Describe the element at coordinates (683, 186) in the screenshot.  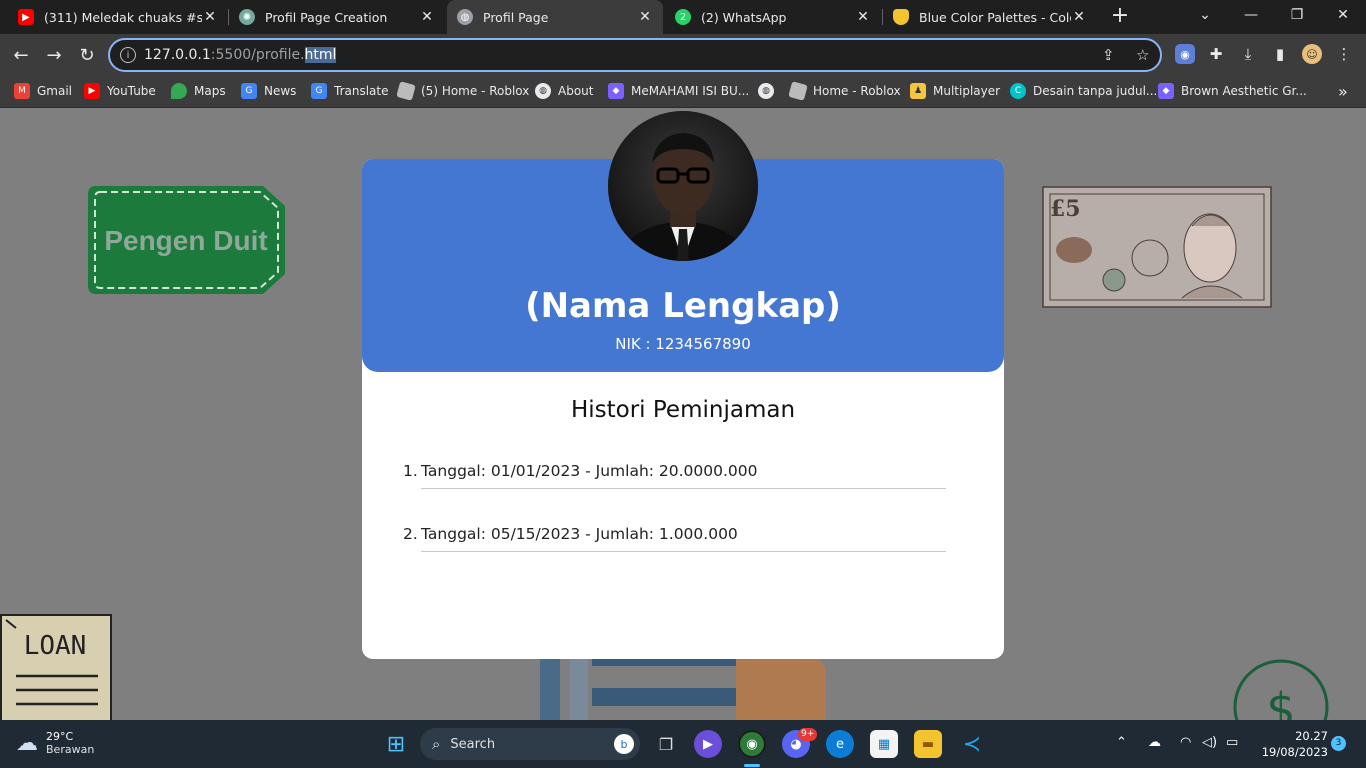
I see `profile-avatar` at that location.